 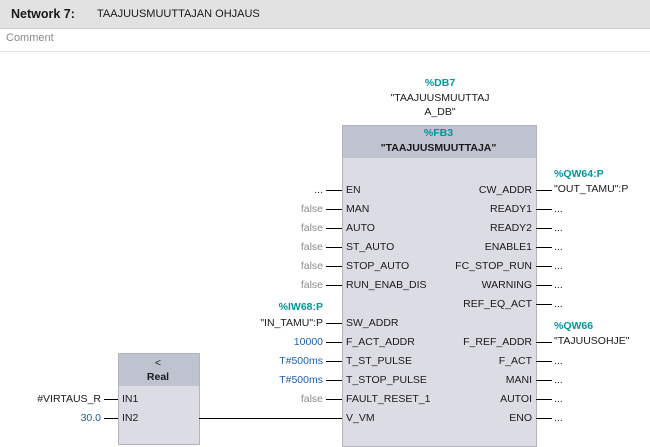 I want to click on address-f-ref-addr: %QW66, so click(x=574, y=326).